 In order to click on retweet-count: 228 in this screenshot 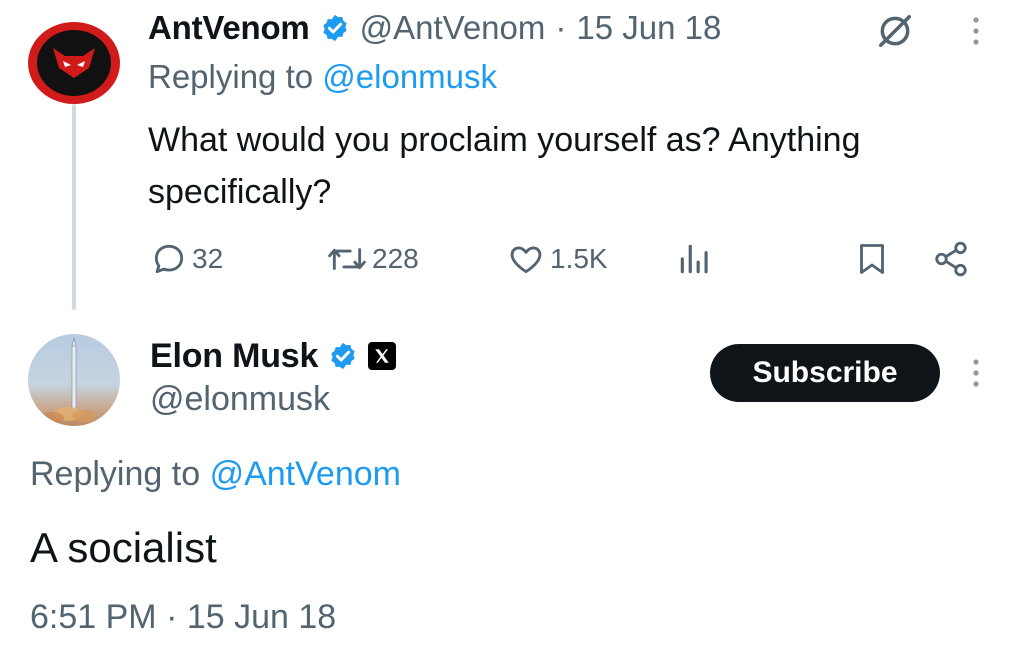, I will do `click(395, 258)`.